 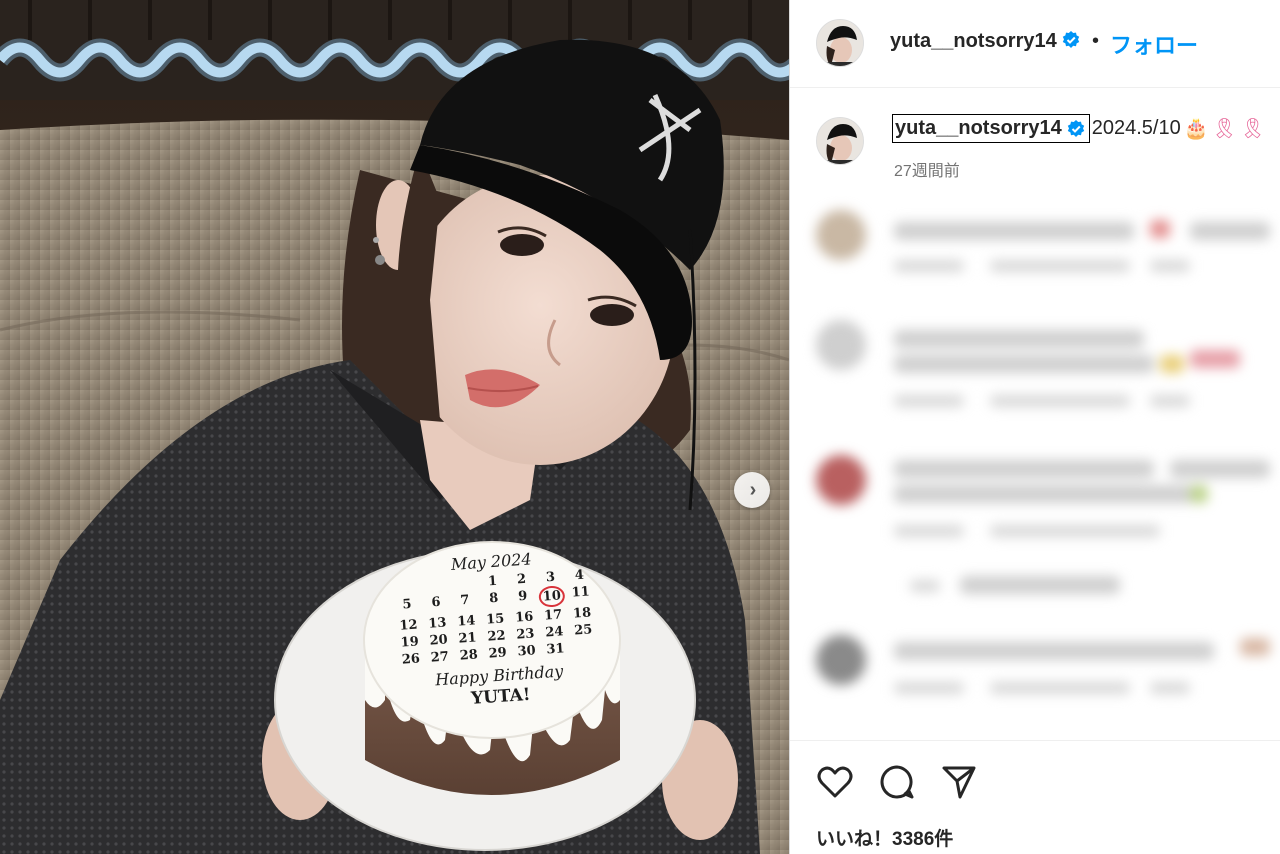 I want to click on cake-date: 27, so click(x=440, y=657).